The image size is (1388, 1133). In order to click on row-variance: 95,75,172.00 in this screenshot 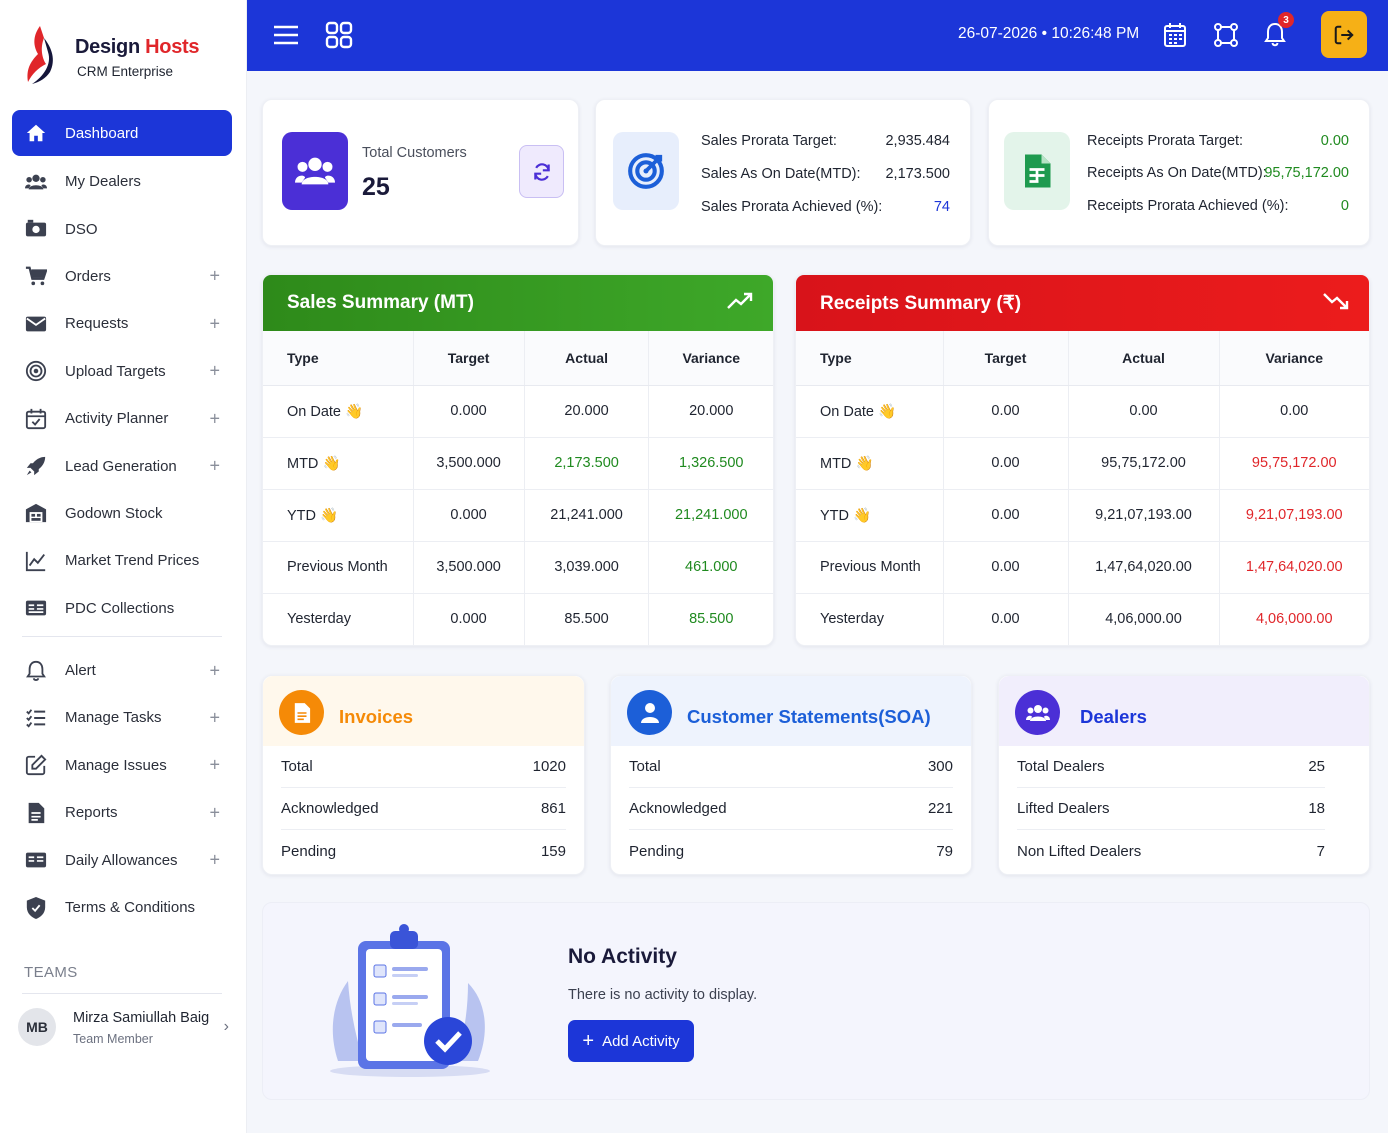, I will do `click(1294, 463)`.